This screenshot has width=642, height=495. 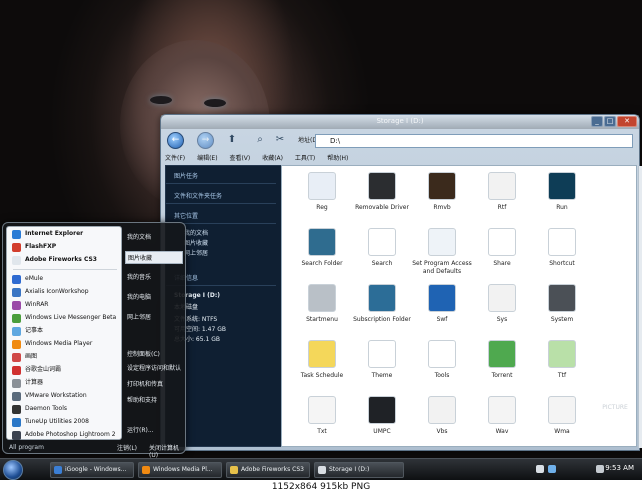 I want to click on file-item: UMPC, so click(x=382, y=416).